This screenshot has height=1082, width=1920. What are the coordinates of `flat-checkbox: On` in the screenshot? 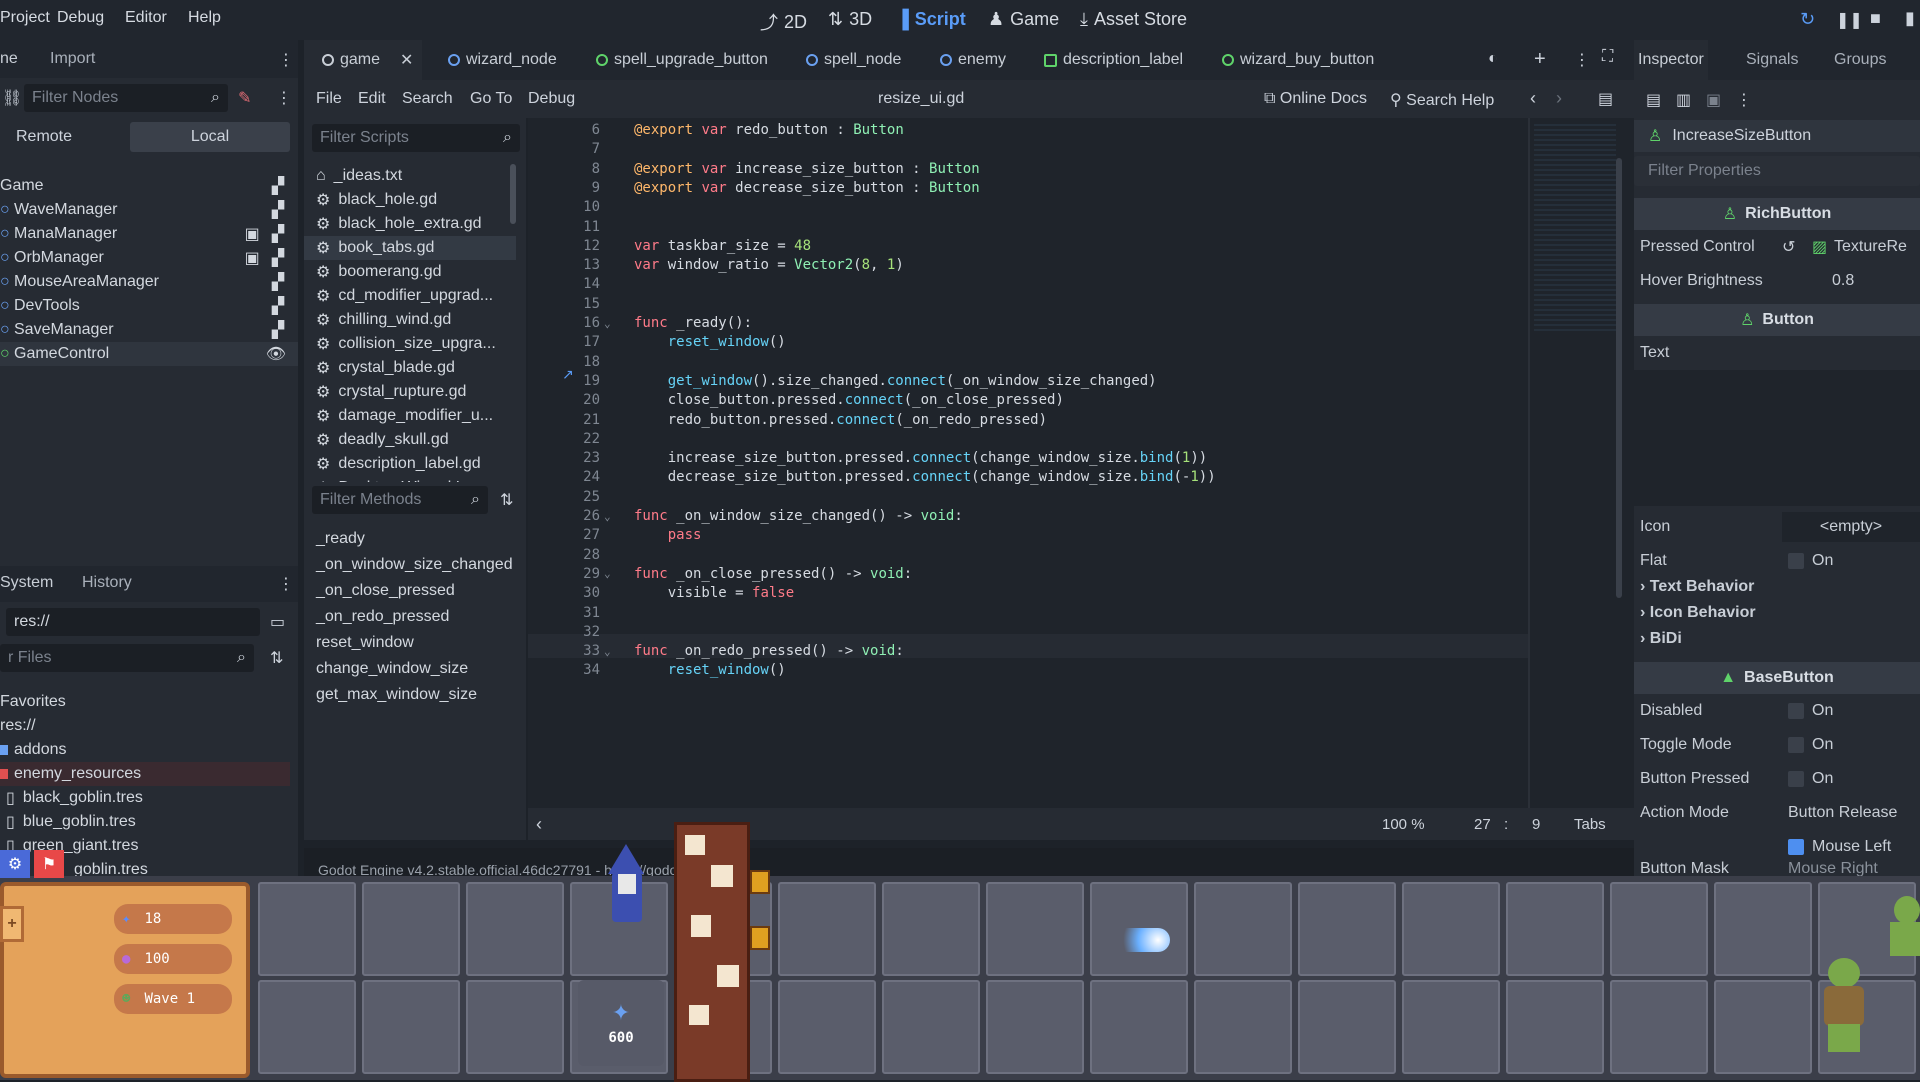 It's located at (1810, 561).